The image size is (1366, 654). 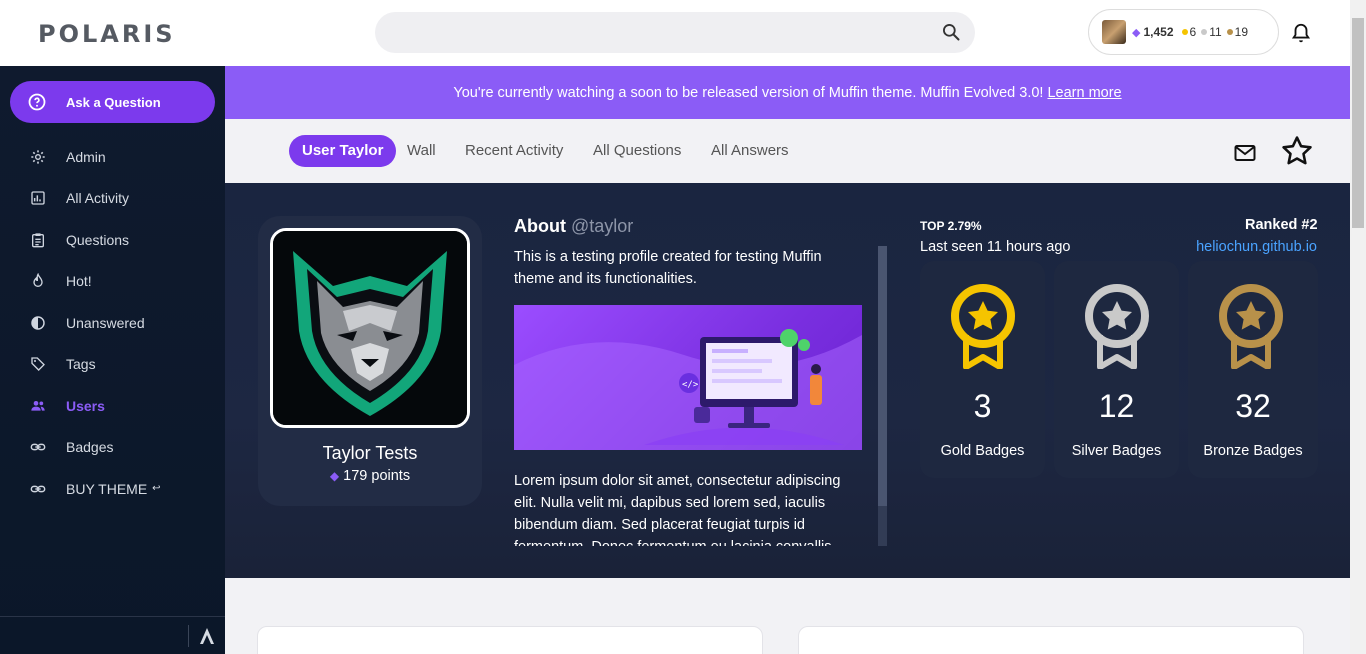 I want to click on website-link: heliochun.github.io, so click(x=1253, y=247).